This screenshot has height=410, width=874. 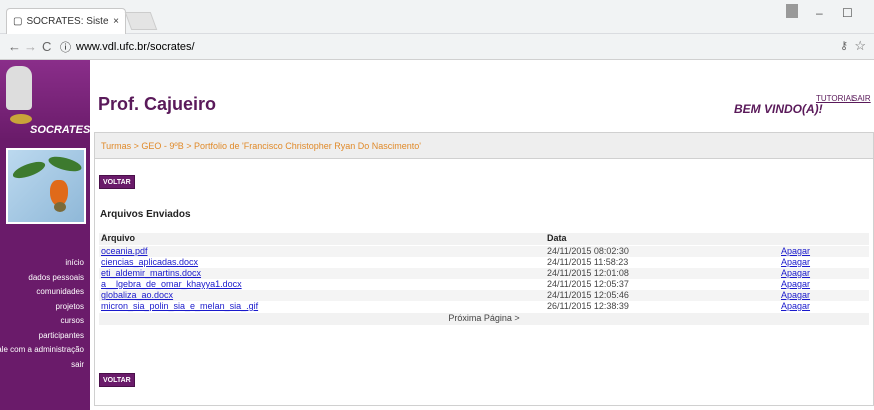 What do you see at coordinates (450, 47) in the screenshot?
I see `url-field: ⓘ www.vdl.ufc.br/socrates/` at bounding box center [450, 47].